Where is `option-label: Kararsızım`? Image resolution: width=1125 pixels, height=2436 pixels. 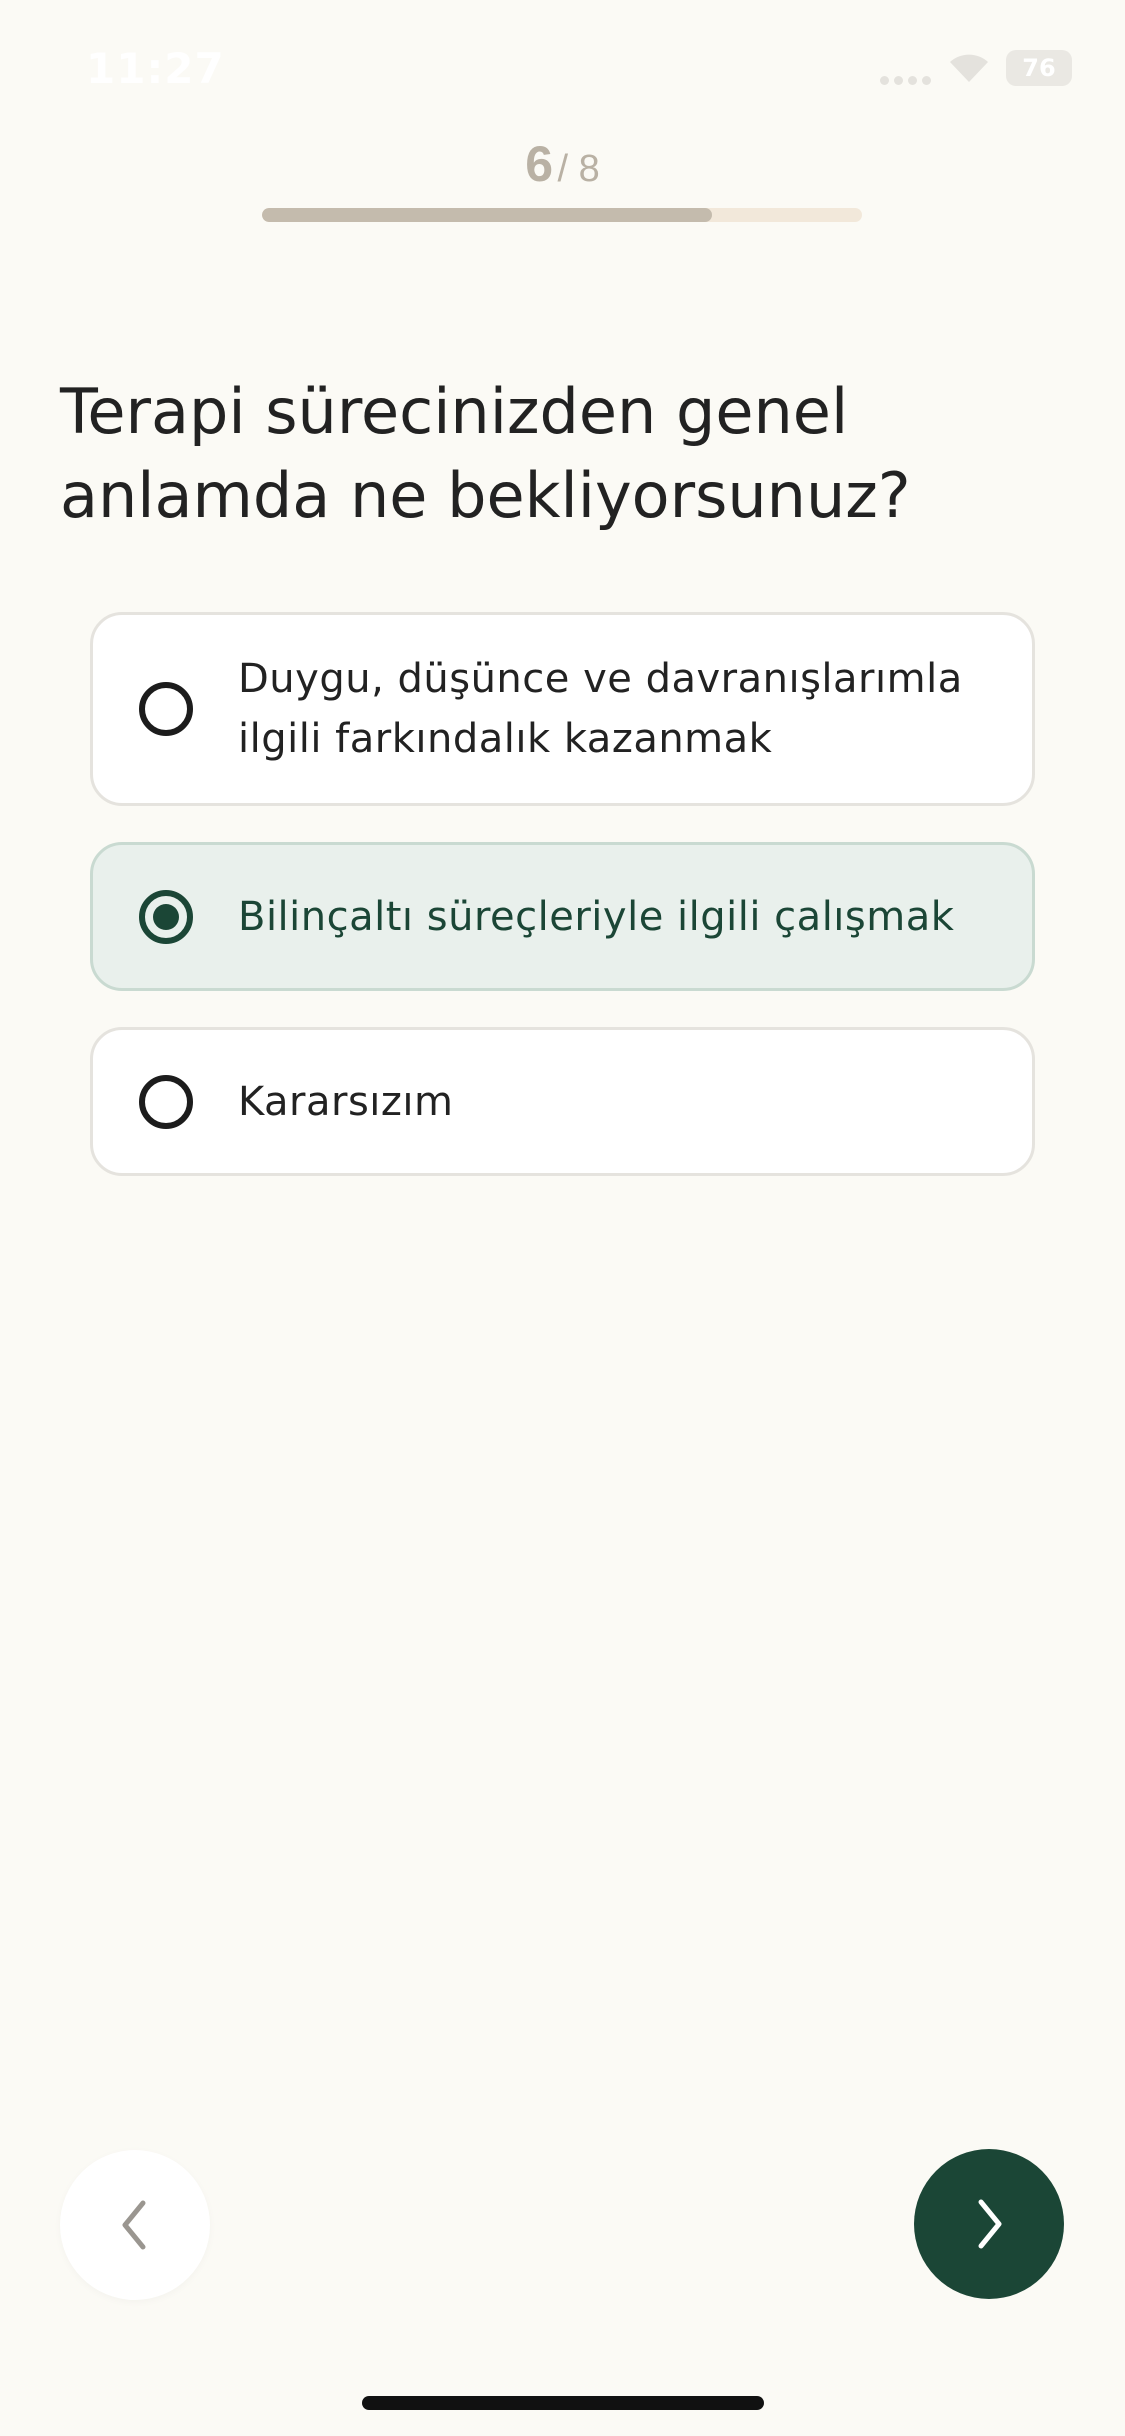
option-label: Kararsızım is located at coordinates (346, 1101).